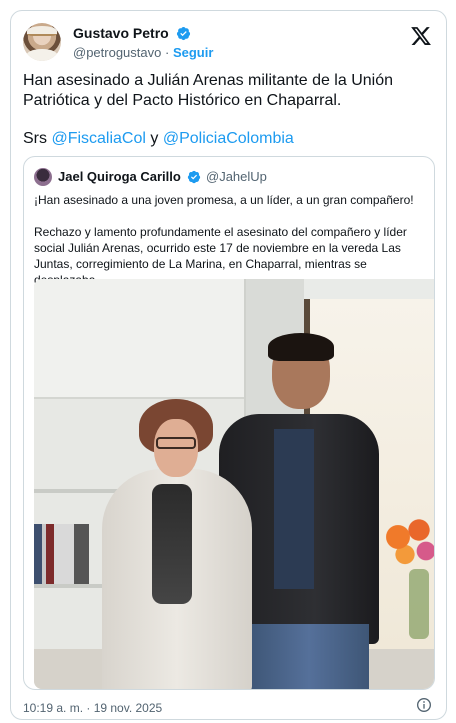 This screenshot has width=456, height=723. I want to click on tweet-mentions-line: Srs @FiscaliaCol y @PoliciaColombia, so click(158, 139).